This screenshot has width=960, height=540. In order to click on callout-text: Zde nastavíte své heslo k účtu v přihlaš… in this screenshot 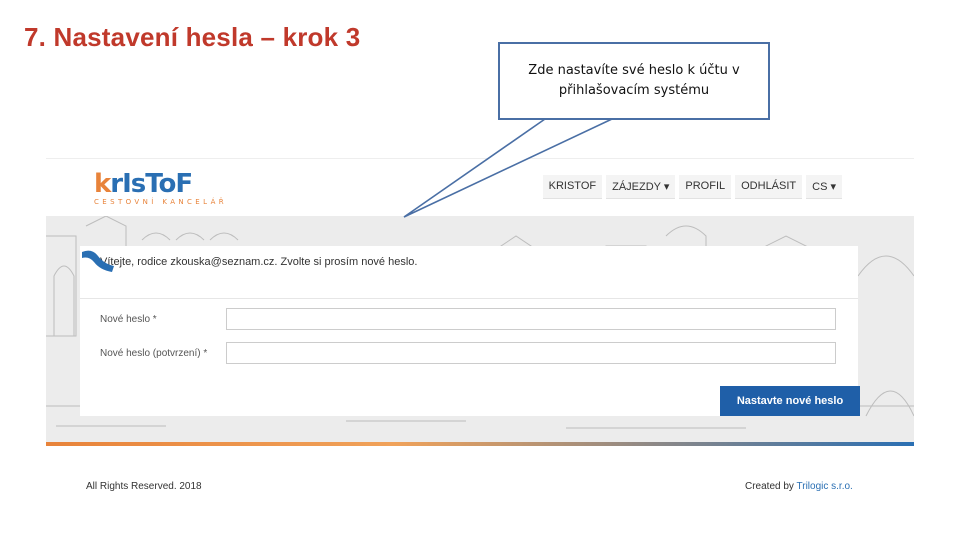, I will do `click(634, 80)`.